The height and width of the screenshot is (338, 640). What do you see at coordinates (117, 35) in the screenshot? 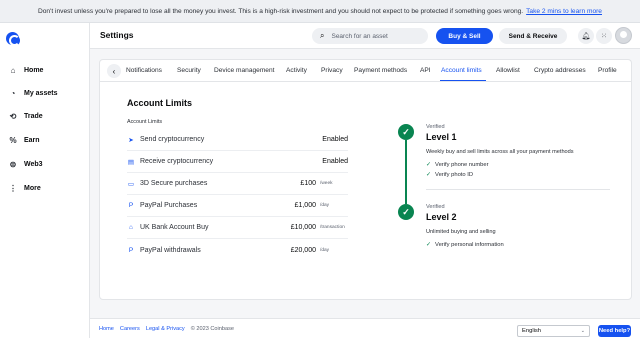
I see `page-title: Settings` at bounding box center [117, 35].